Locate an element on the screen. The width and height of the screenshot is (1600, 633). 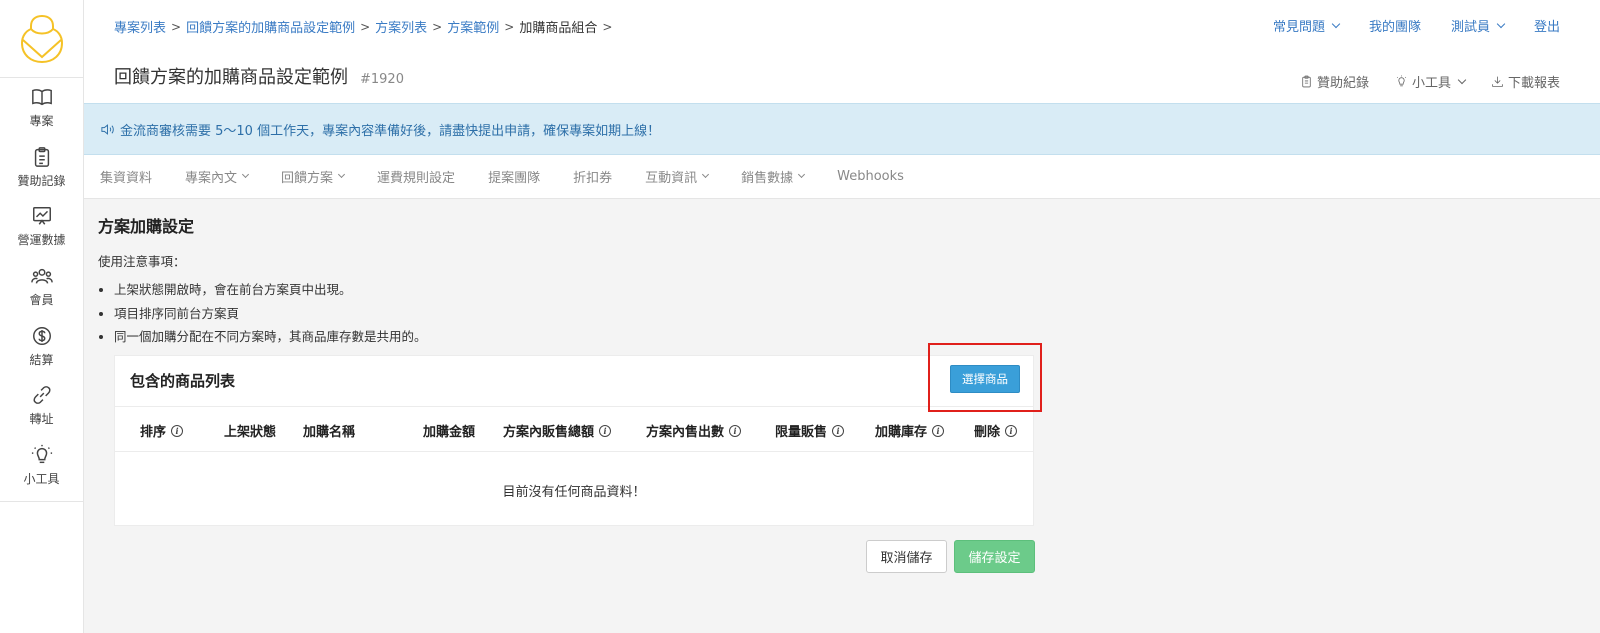
sidebar-item-members: 會員 is located at coordinates (41, 287).